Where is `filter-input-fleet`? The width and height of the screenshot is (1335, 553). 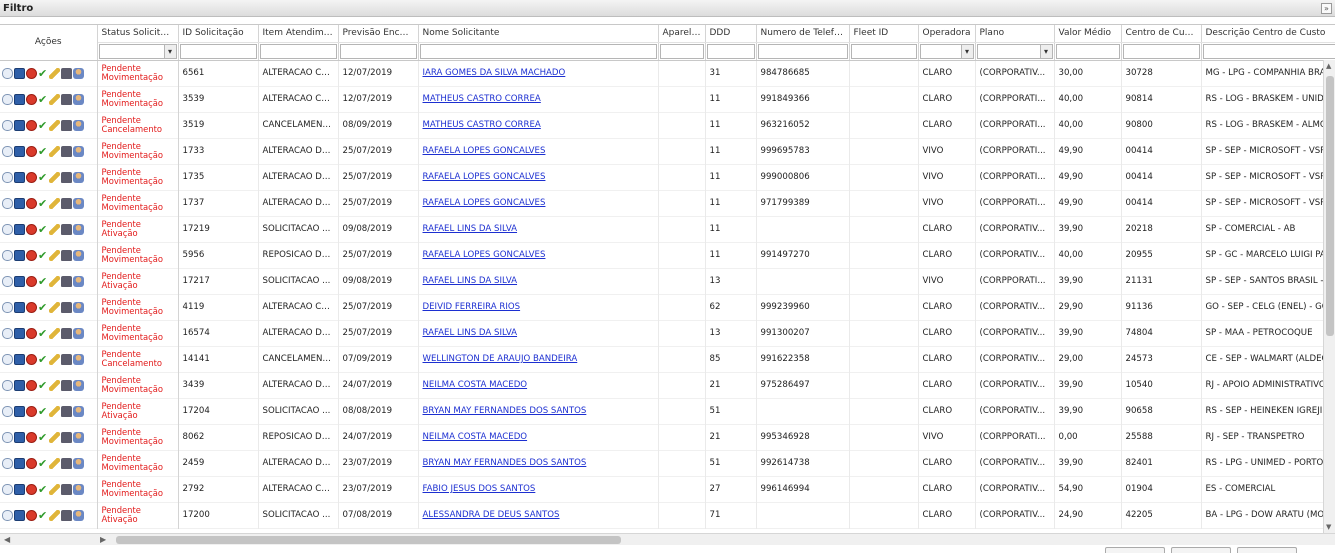
filter-input-fleet is located at coordinates (883, 51).